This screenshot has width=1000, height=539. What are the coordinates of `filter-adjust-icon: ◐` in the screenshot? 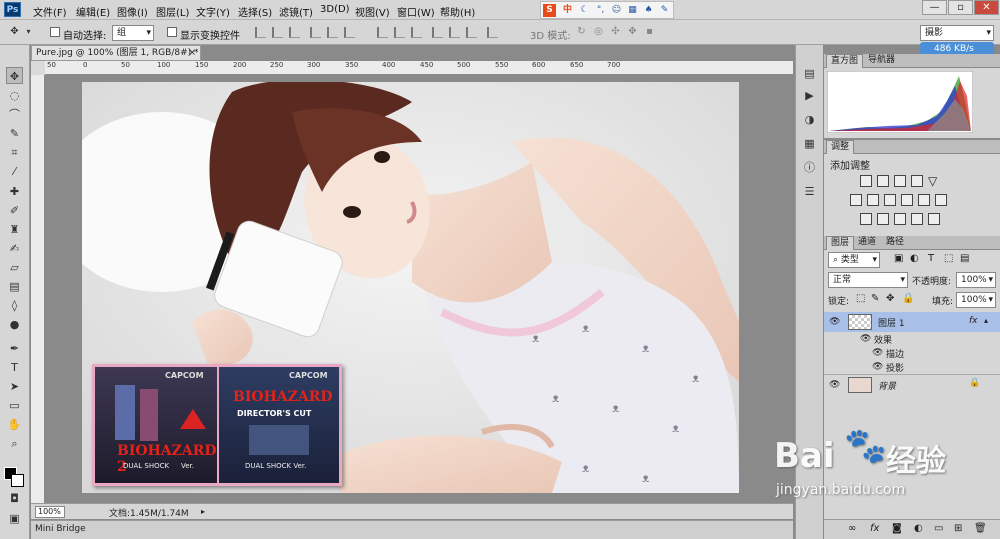 It's located at (914, 258).